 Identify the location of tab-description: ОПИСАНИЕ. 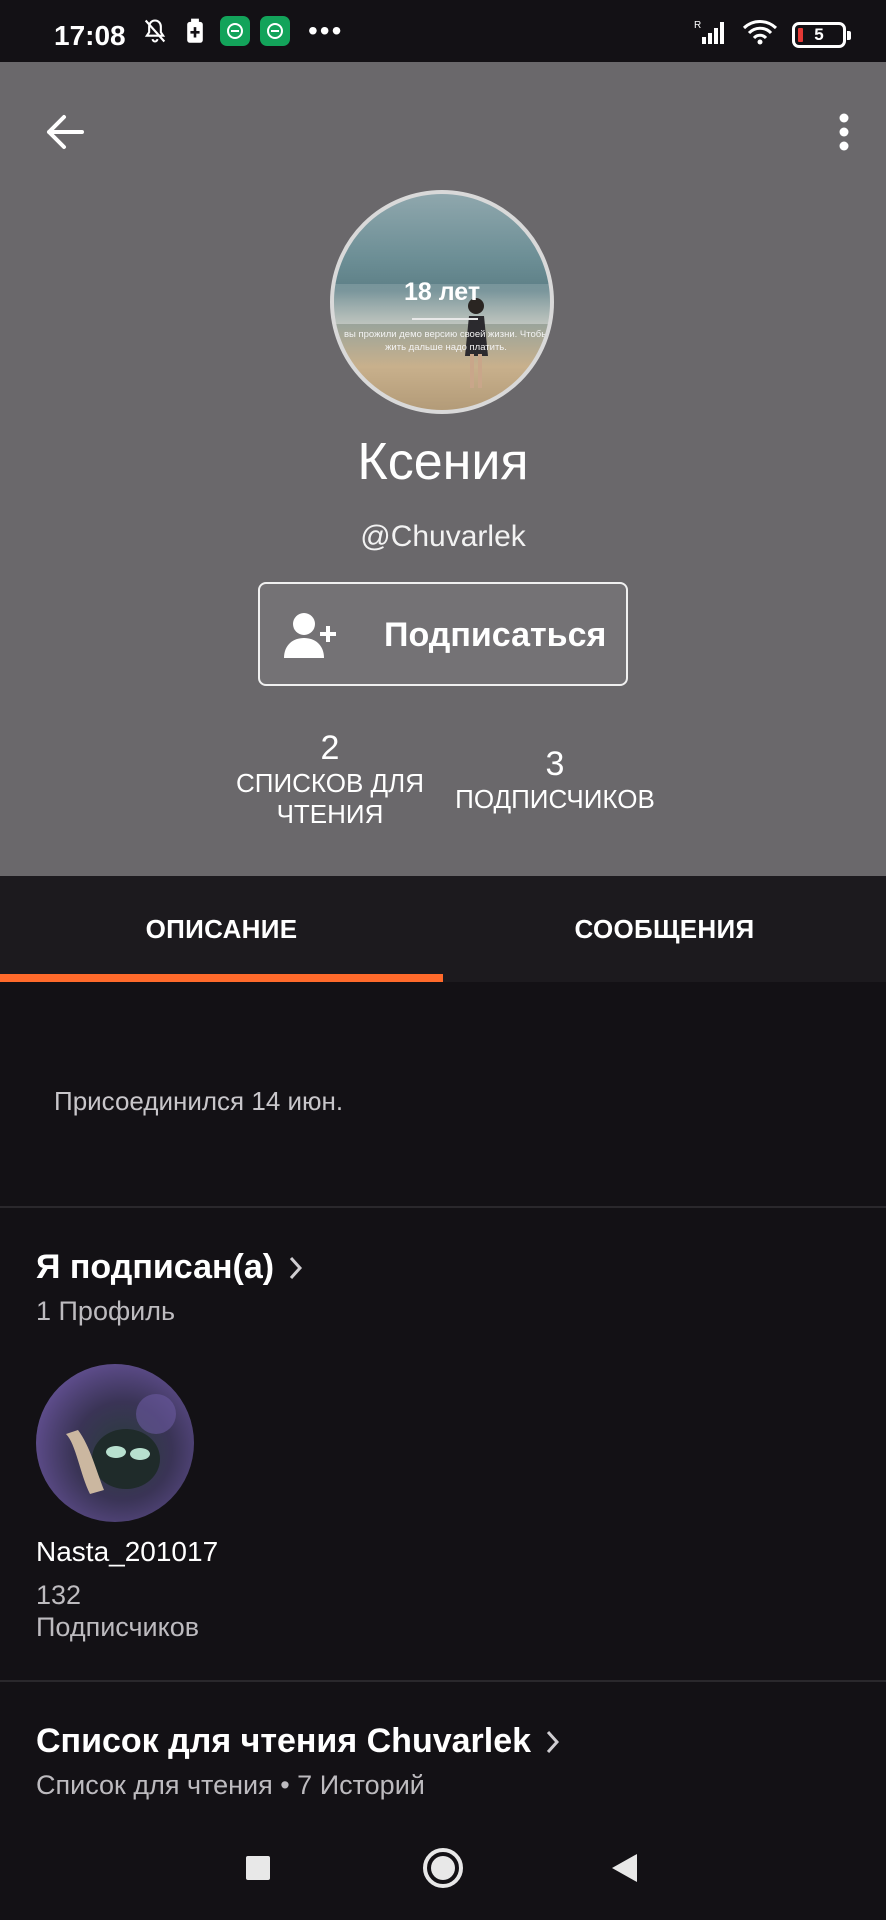
(221, 929).